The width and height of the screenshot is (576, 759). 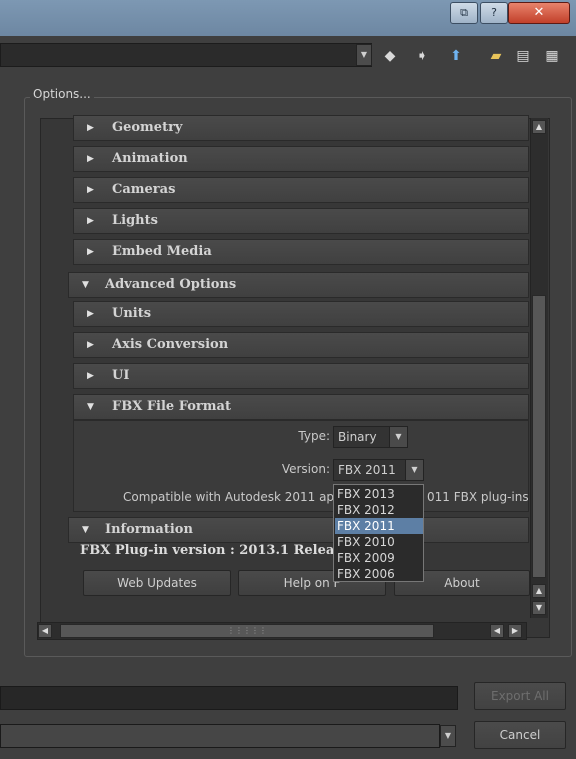 What do you see at coordinates (497, 631) in the screenshot?
I see `scroll-left-icon-2: ◀` at bounding box center [497, 631].